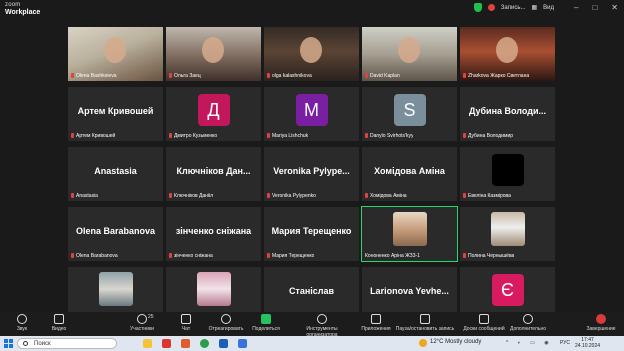  What do you see at coordinates (115, 171) in the screenshot?
I see `participant-display-name: Anastasia` at bounding box center [115, 171].